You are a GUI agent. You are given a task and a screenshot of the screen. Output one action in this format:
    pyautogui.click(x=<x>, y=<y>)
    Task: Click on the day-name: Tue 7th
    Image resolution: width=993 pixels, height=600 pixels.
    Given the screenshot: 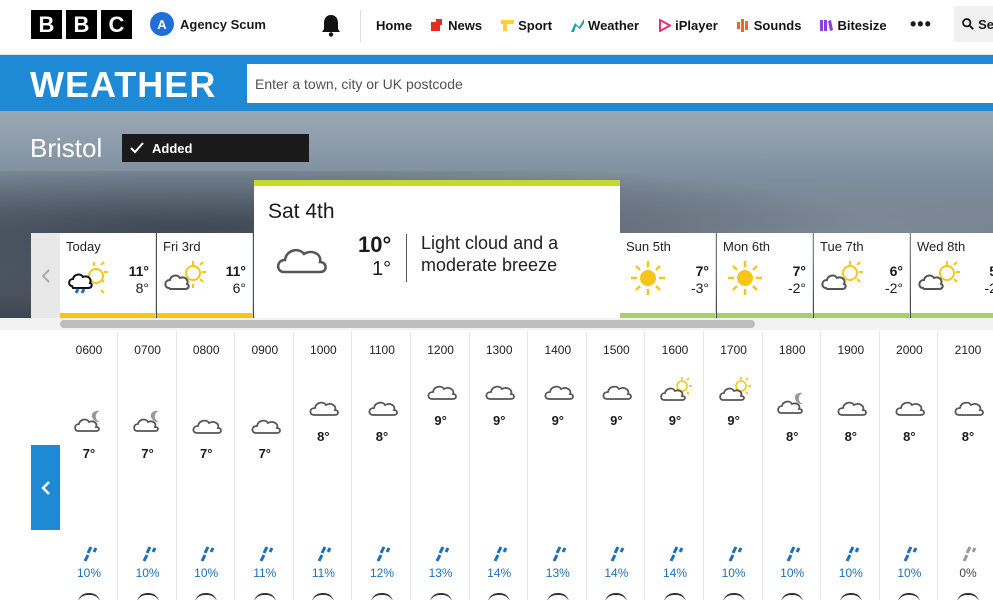 What is the action you would take?
    pyautogui.click(x=842, y=246)
    